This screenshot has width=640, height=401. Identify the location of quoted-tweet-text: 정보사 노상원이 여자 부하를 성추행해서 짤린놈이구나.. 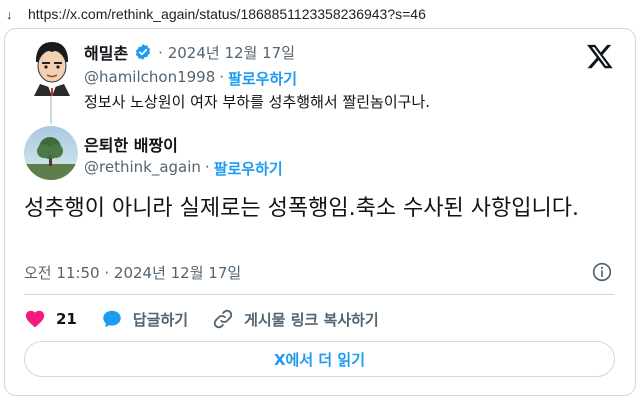
(257, 102).